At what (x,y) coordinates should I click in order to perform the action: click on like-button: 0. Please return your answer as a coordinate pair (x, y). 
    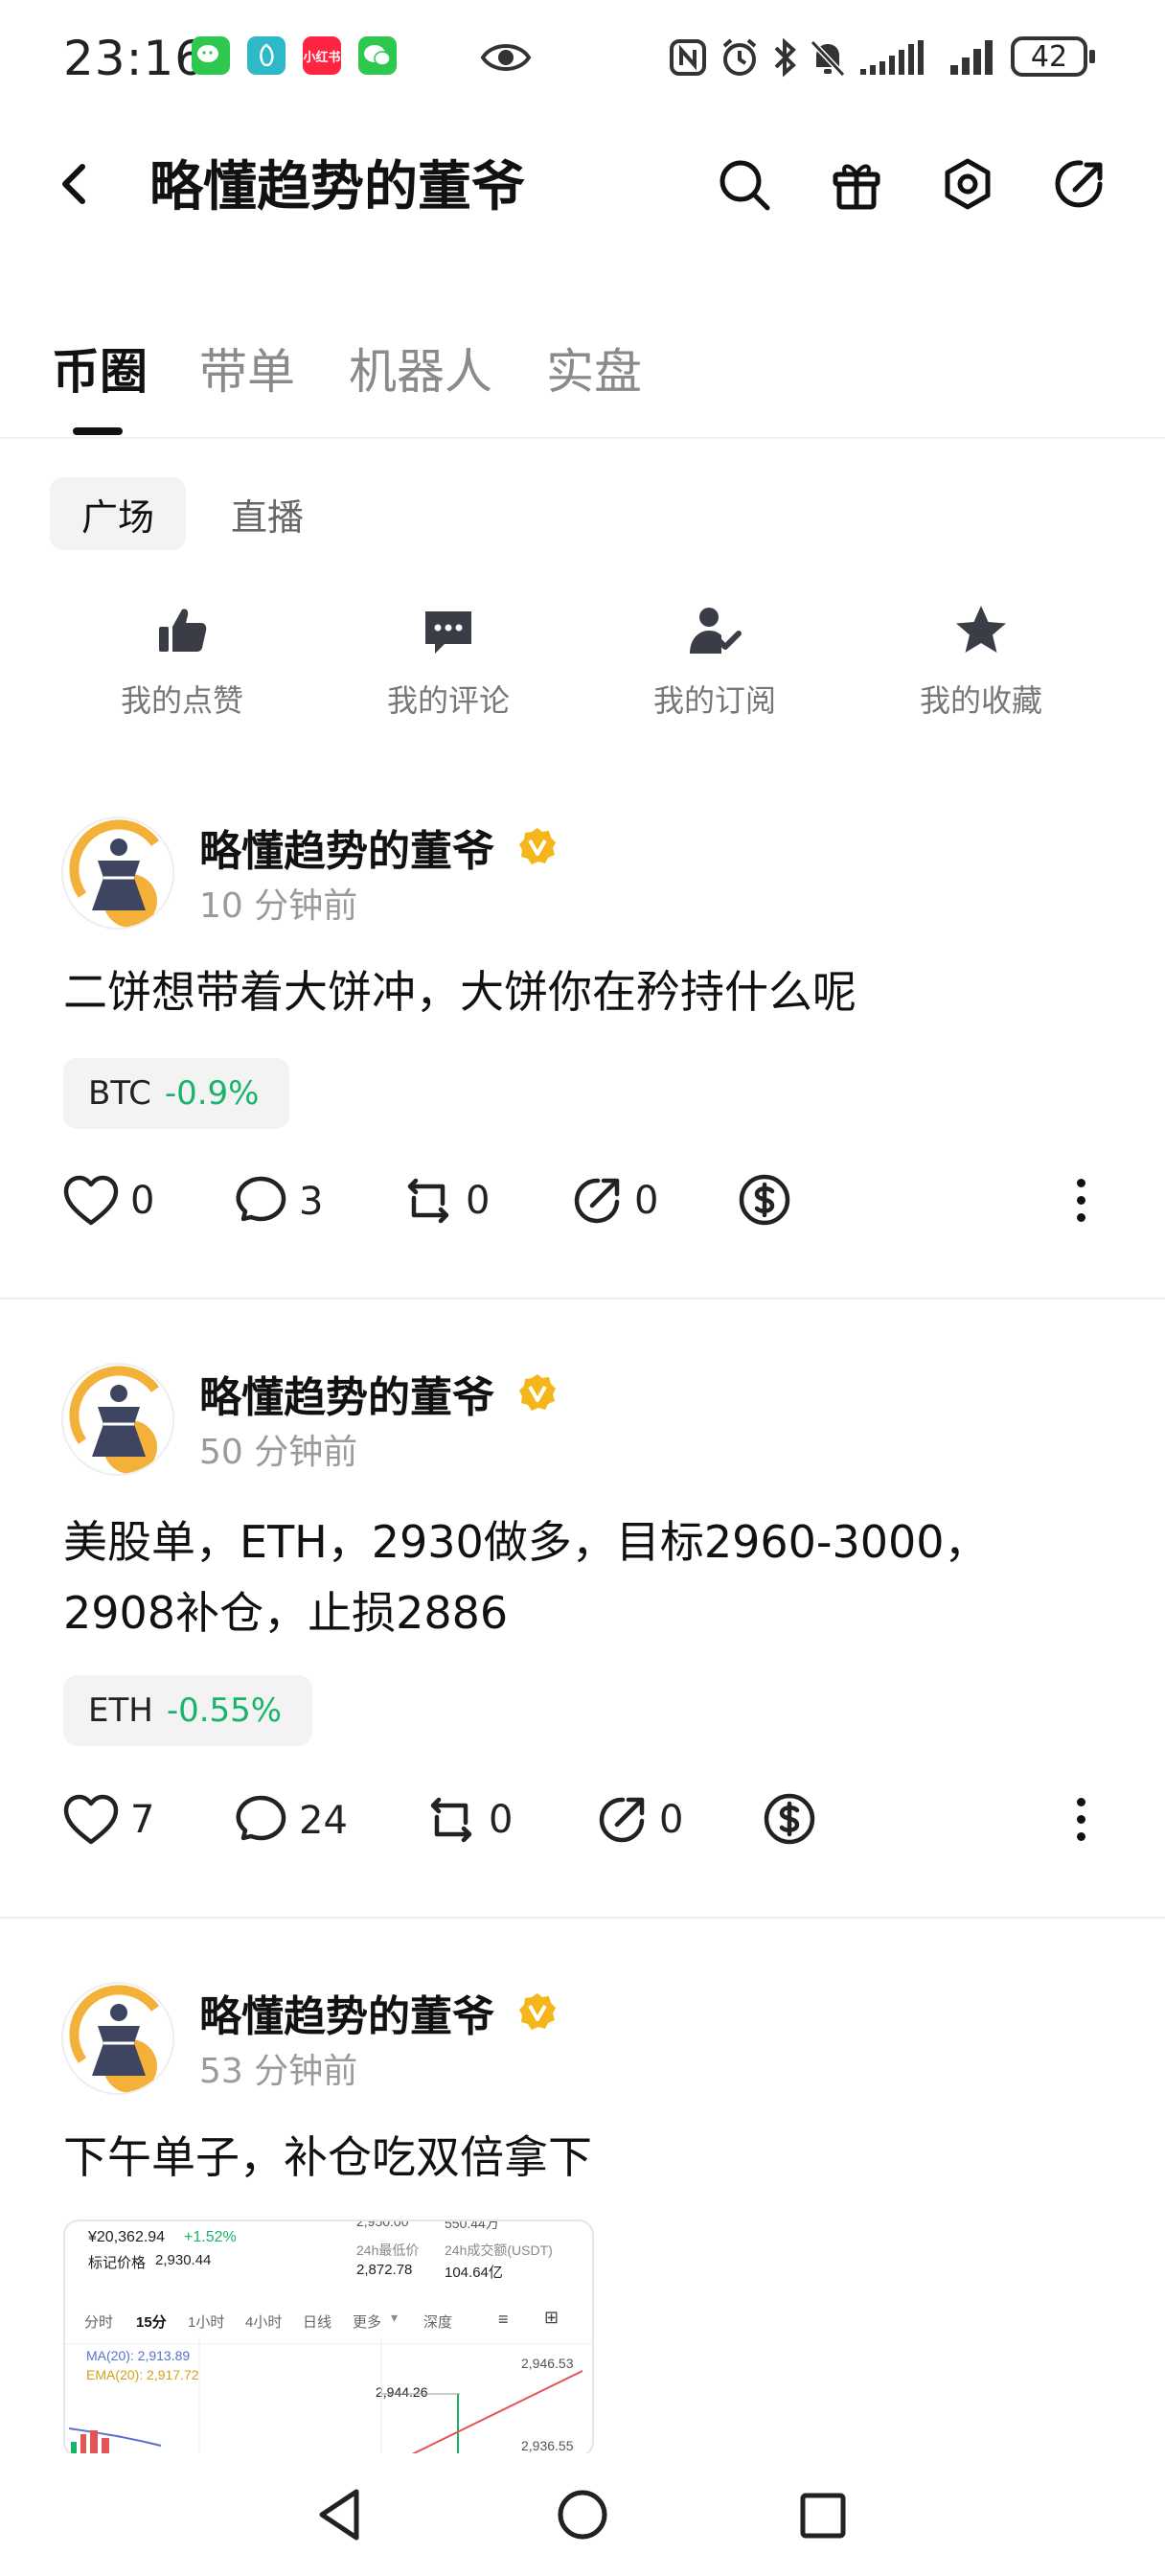
    Looking at the image, I should click on (109, 1201).